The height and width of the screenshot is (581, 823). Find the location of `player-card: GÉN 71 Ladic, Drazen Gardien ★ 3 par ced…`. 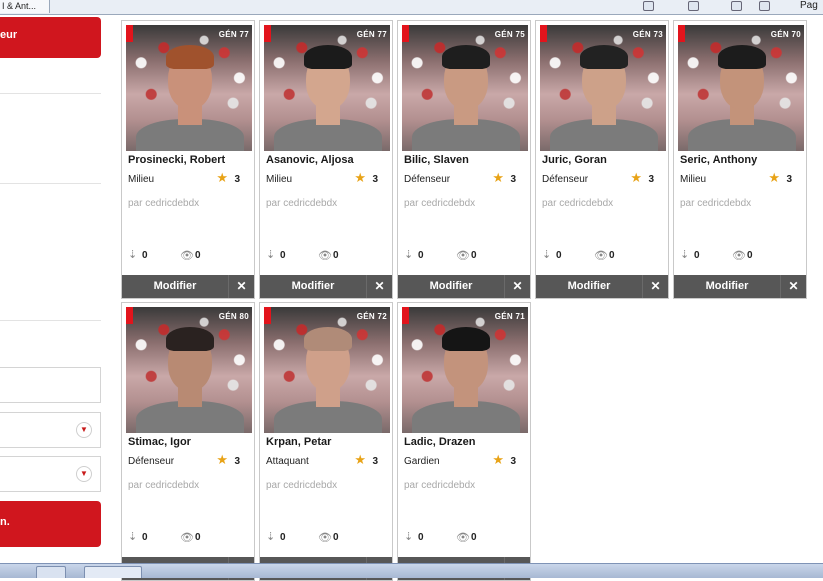

player-card: GÉN 71 Ladic, Drazen Gardien ★ 3 par ced… is located at coordinates (464, 441).